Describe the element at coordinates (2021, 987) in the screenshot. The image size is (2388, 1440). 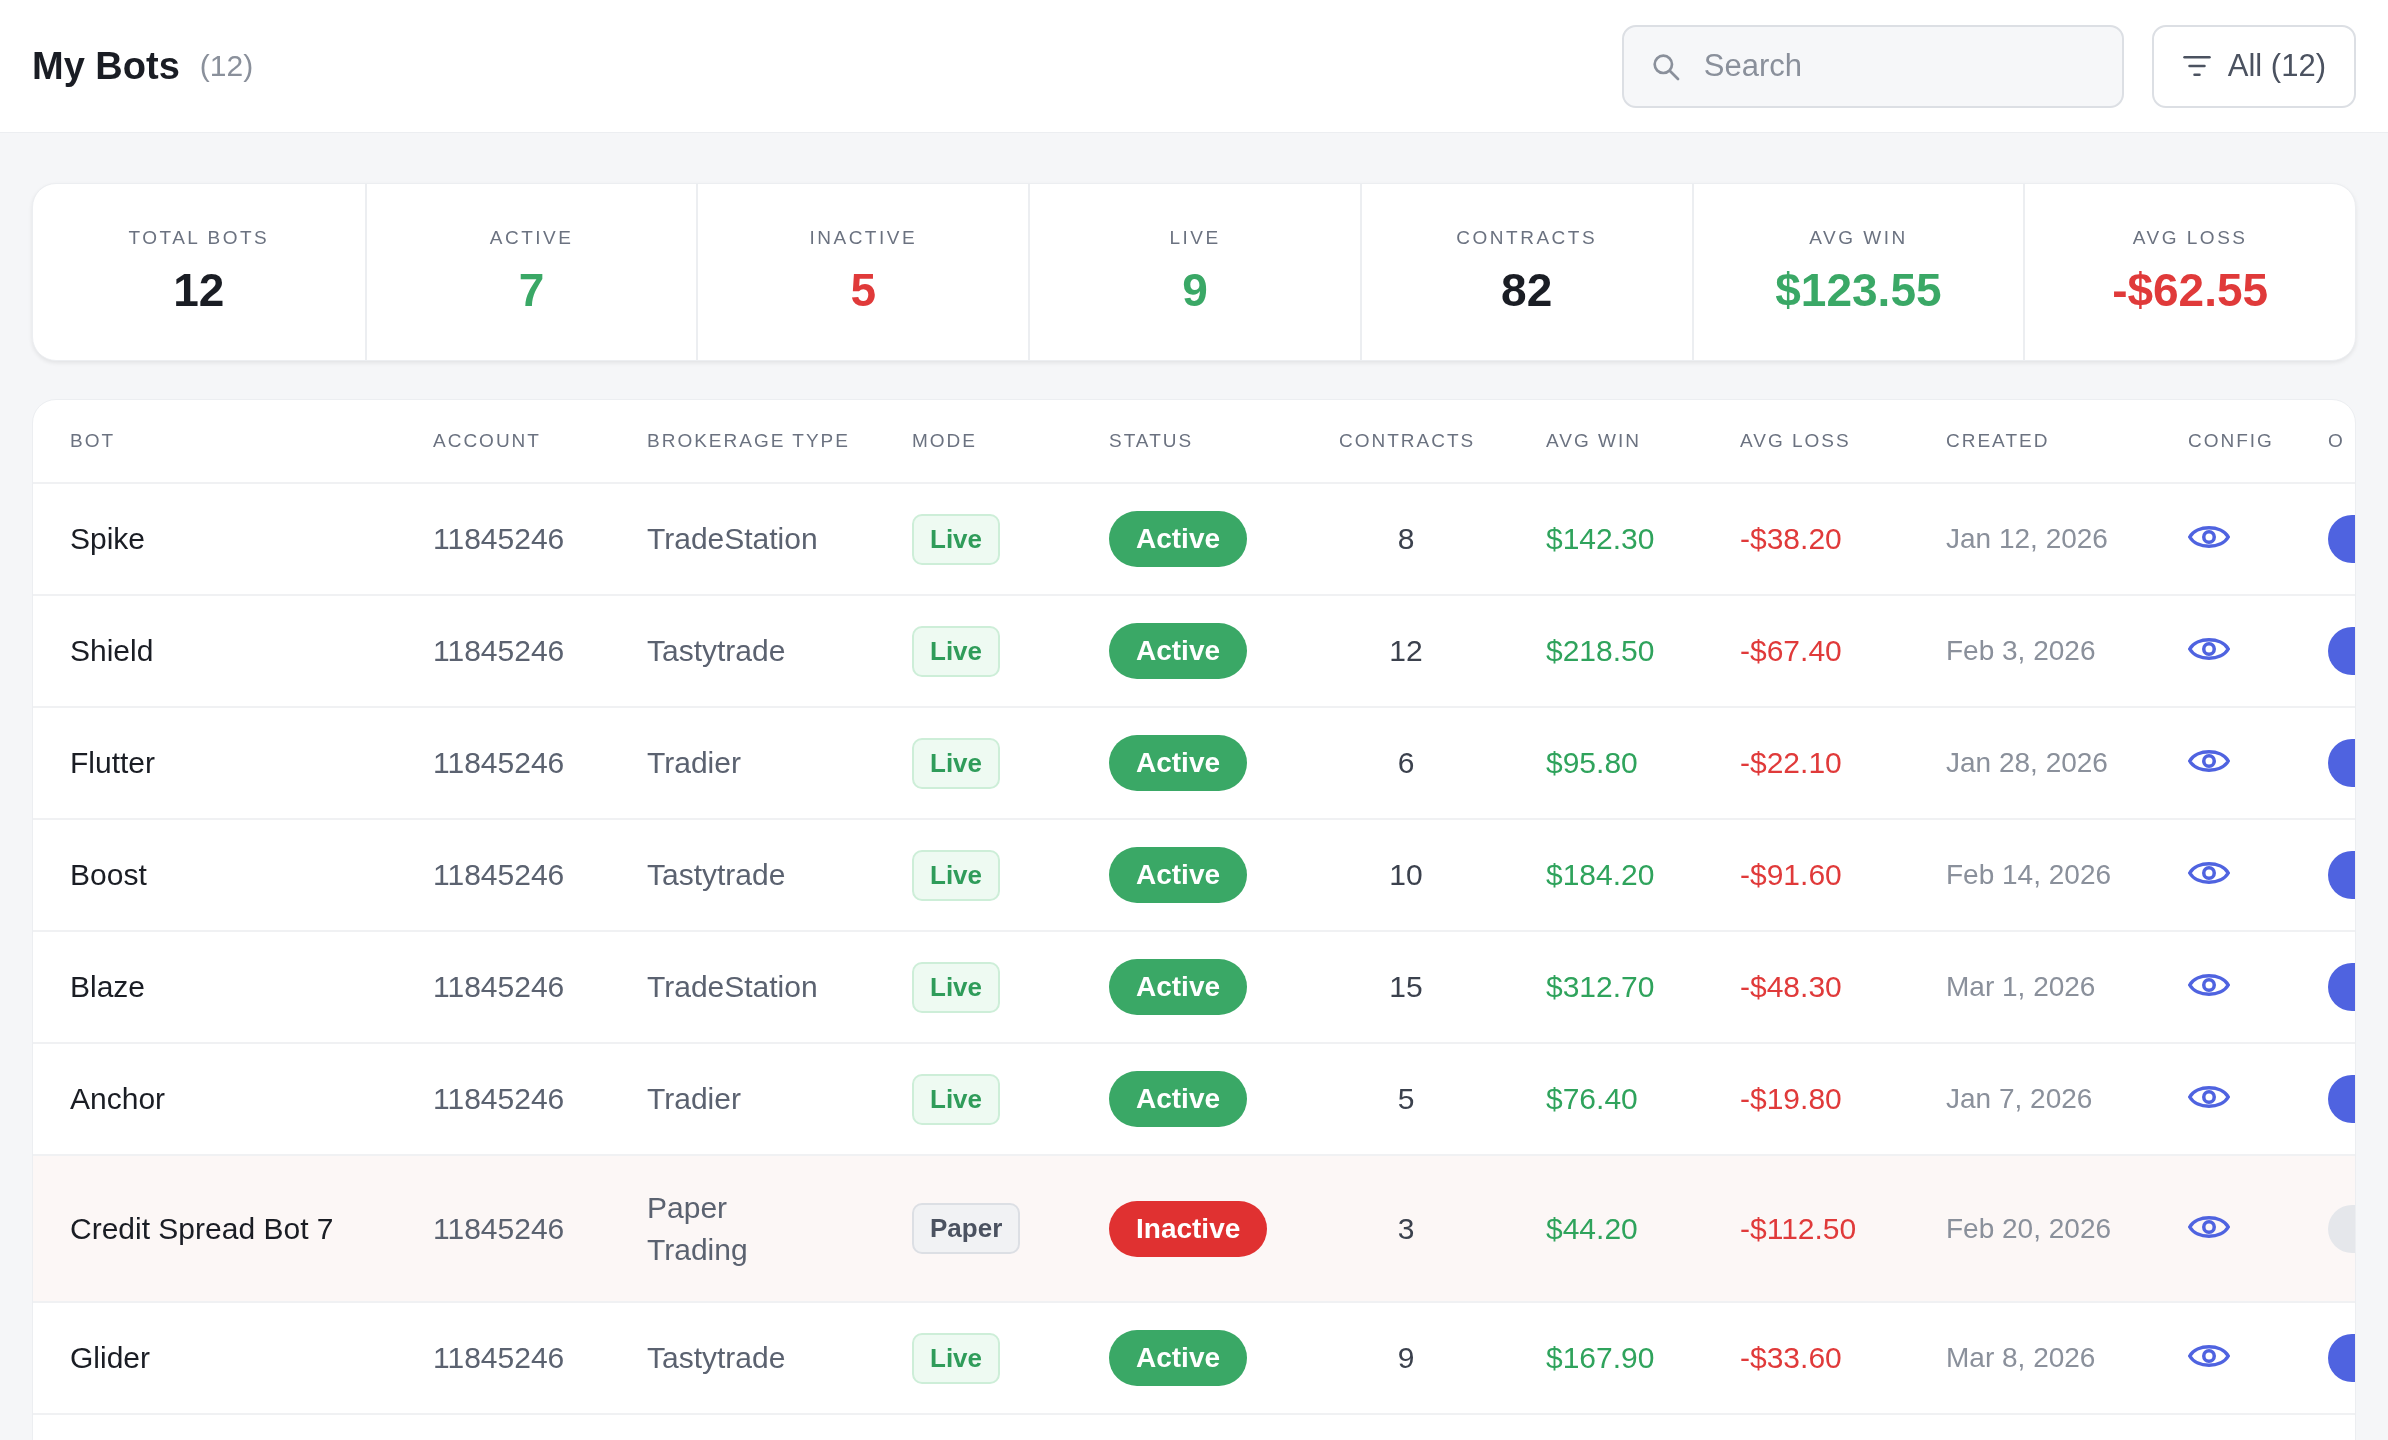
I see `created-cell-text: Mar 1, 2026` at that location.